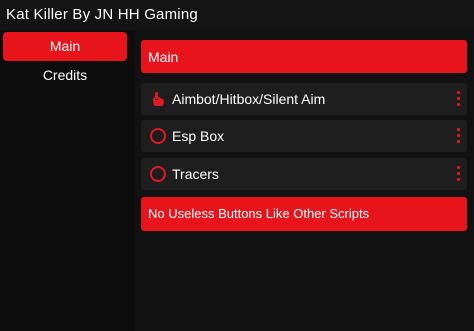 The image size is (474, 331). What do you see at coordinates (65, 46) in the screenshot?
I see `sidebar-item-main: Main` at bounding box center [65, 46].